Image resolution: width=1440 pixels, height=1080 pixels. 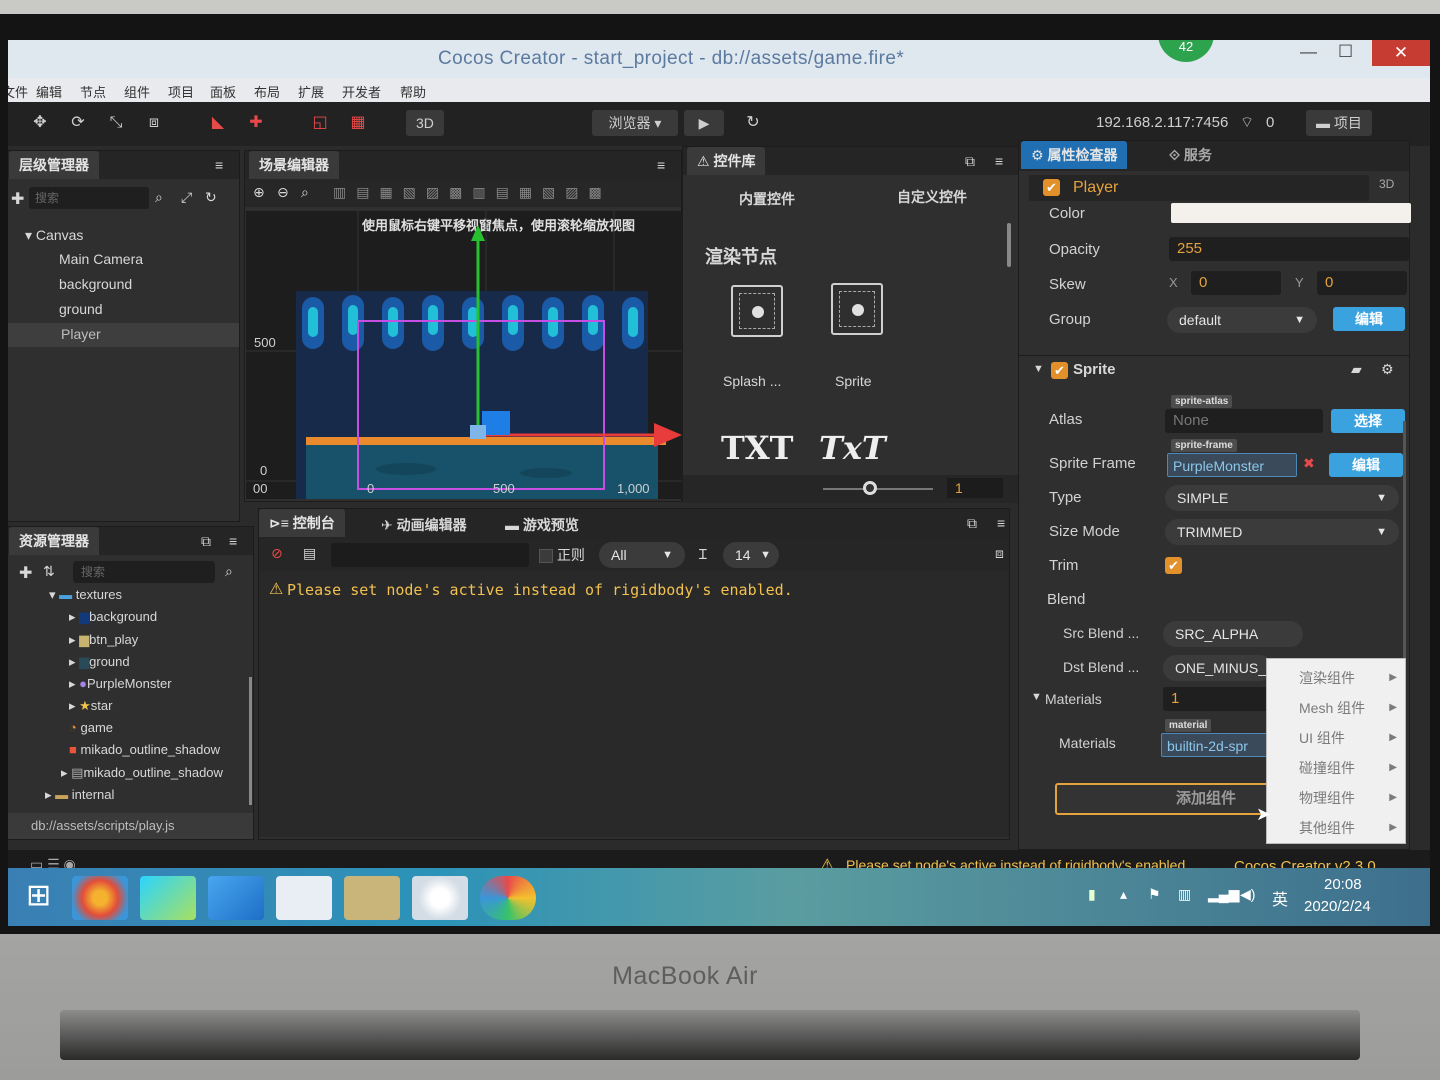 What do you see at coordinates (1387, 369) in the screenshot?
I see `gear-icon: ⚙` at bounding box center [1387, 369].